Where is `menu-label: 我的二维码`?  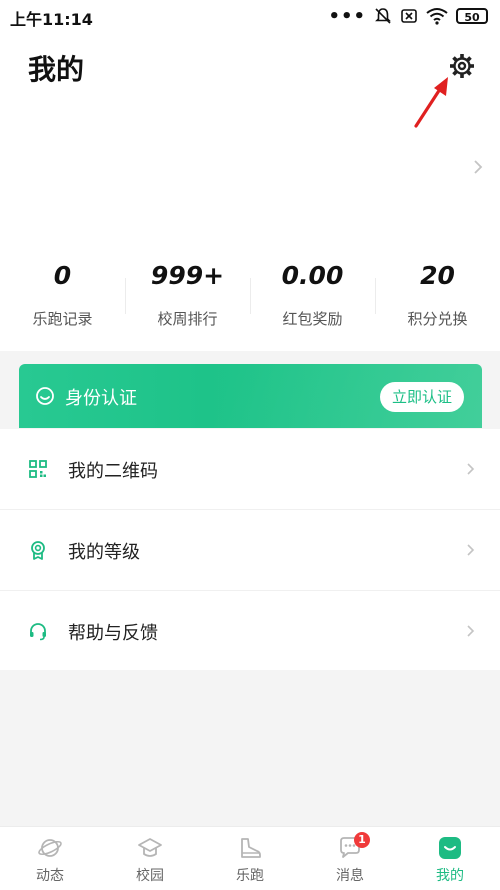
menu-label: 我的二维码 is located at coordinates (113, 471).